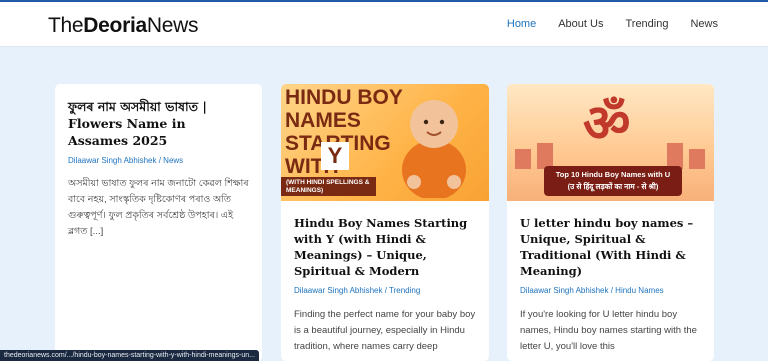  Describe the element at coordinates (158, 106) in the screenshot. I see `post-title-line1: ফুলৰ নাম অসমীয়া ভাষাত |` at that location.